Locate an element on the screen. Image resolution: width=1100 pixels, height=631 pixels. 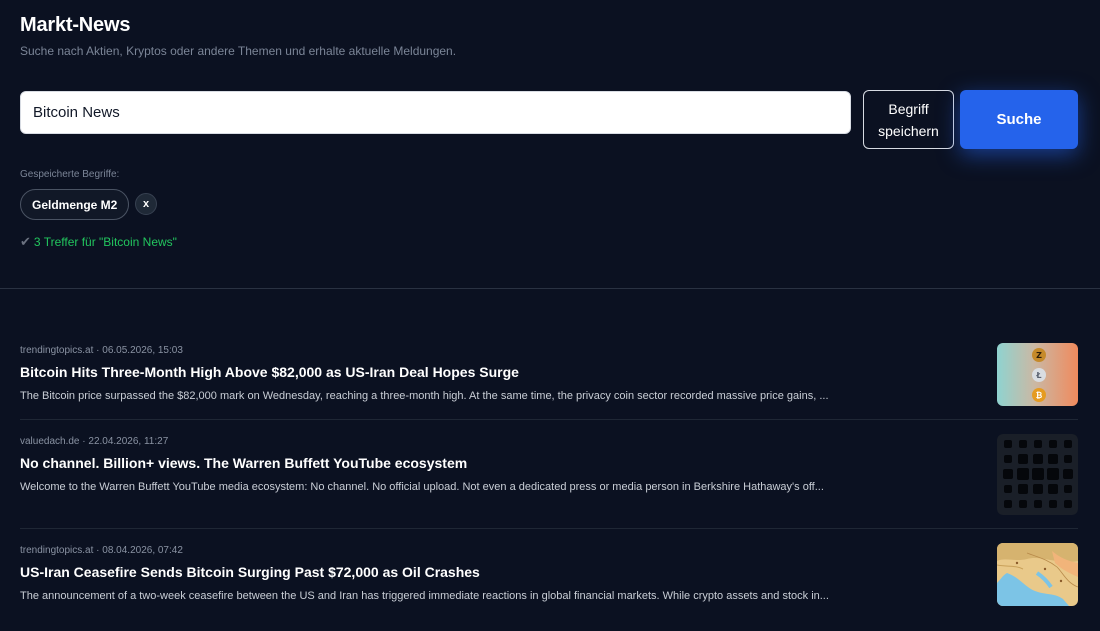
page-title: Markt-News is located at coordinates (75, 25).